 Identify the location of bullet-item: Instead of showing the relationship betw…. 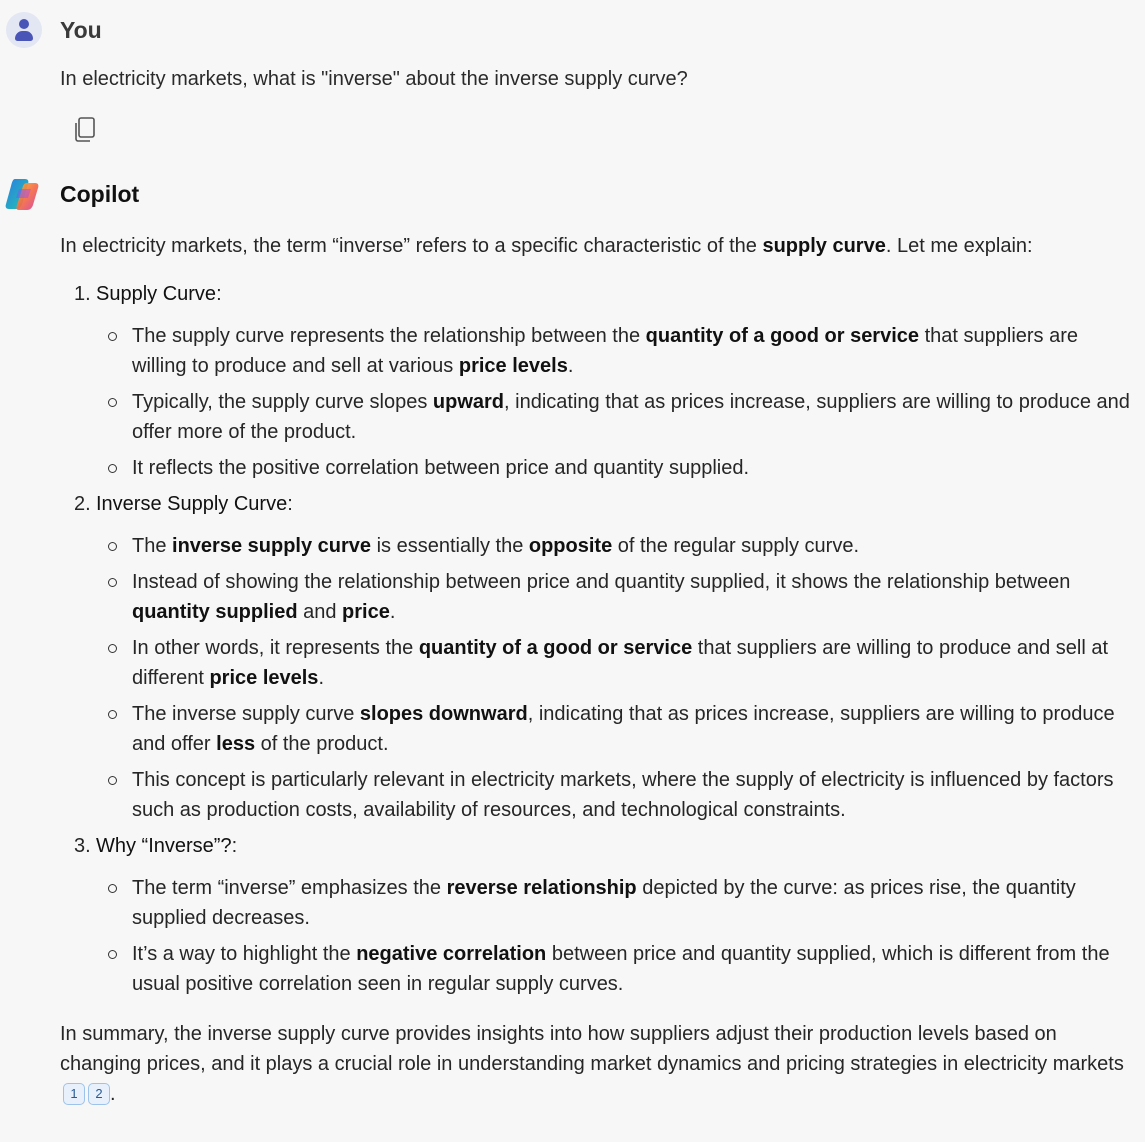
(615, 597).